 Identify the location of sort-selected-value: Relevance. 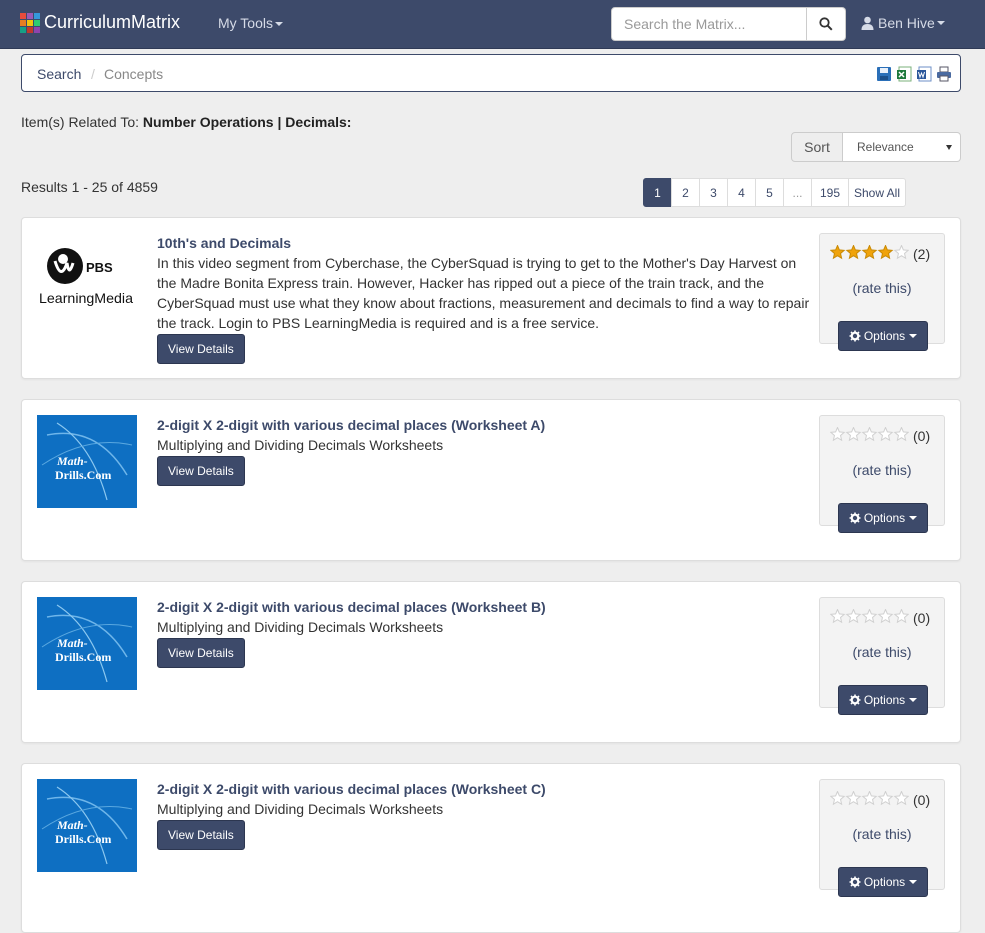
(885, 147).